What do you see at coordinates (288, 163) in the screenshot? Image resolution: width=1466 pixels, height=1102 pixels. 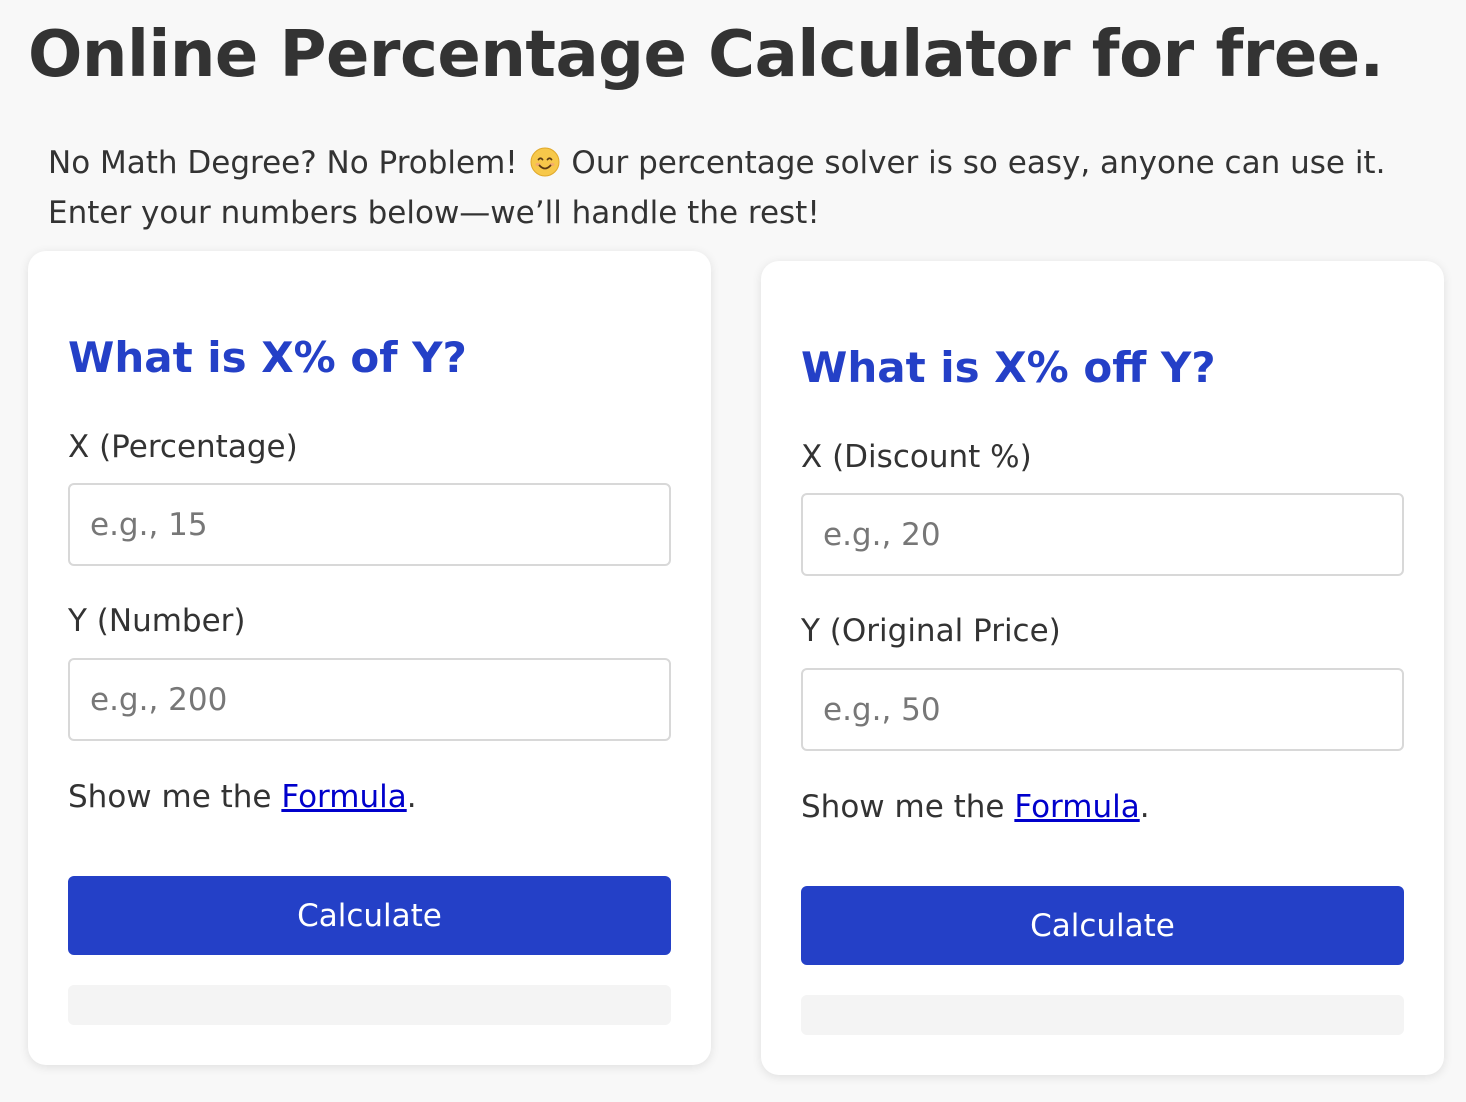 I see `intro-text-start: No Math Degree? No Problem!` at bounding box center [288, 163].